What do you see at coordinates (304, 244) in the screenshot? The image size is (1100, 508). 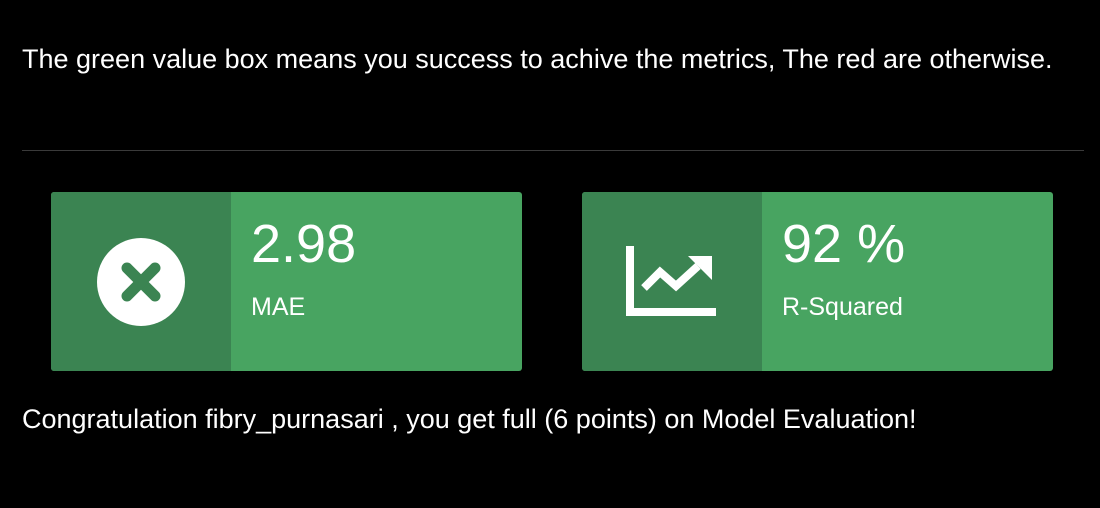 I see `mae-value: 2.98` at bounding box center [304, 244].